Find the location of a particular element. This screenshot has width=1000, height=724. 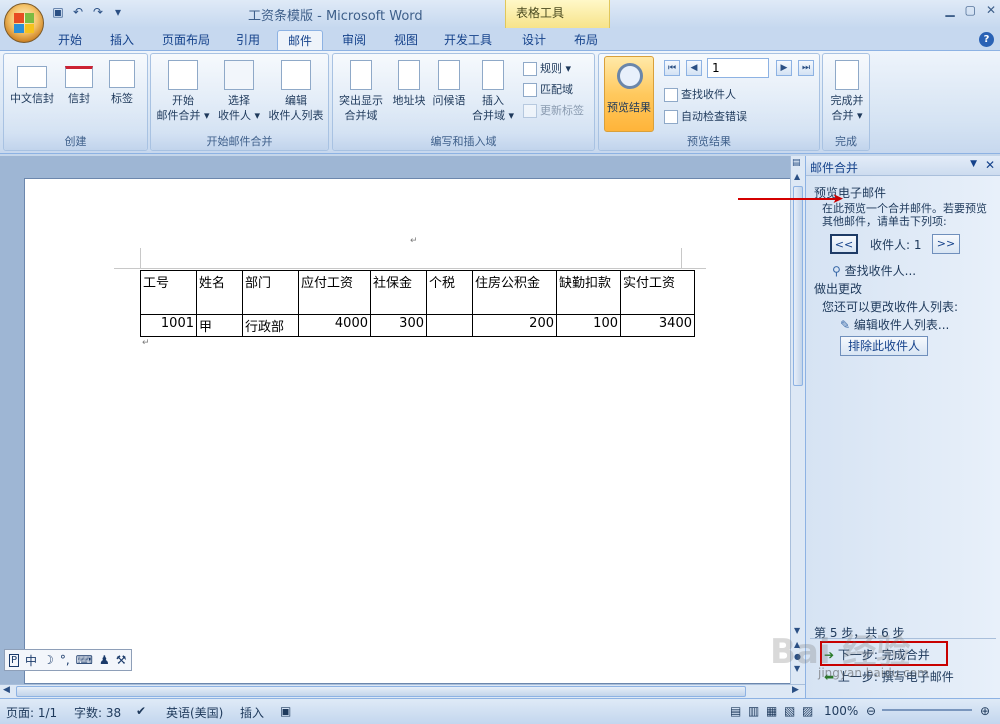

envelope-button: 信封 is located at coordinates (79, 83).